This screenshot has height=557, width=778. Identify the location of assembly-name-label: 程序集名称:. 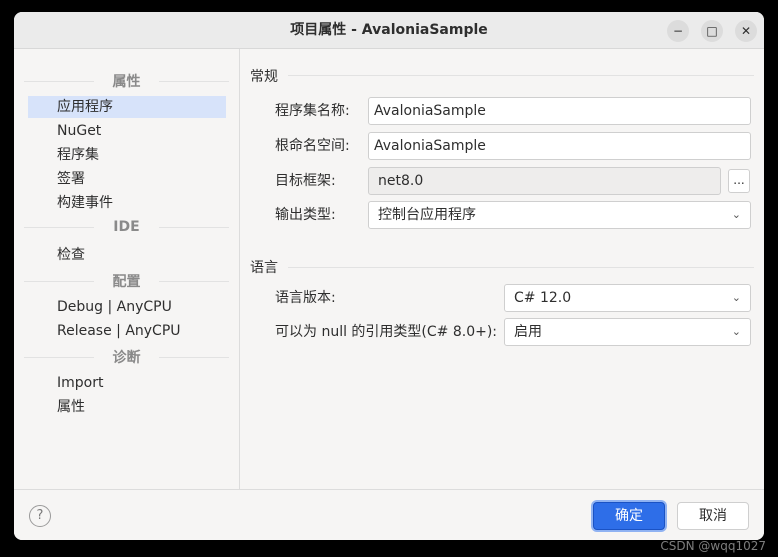
(312, 111).